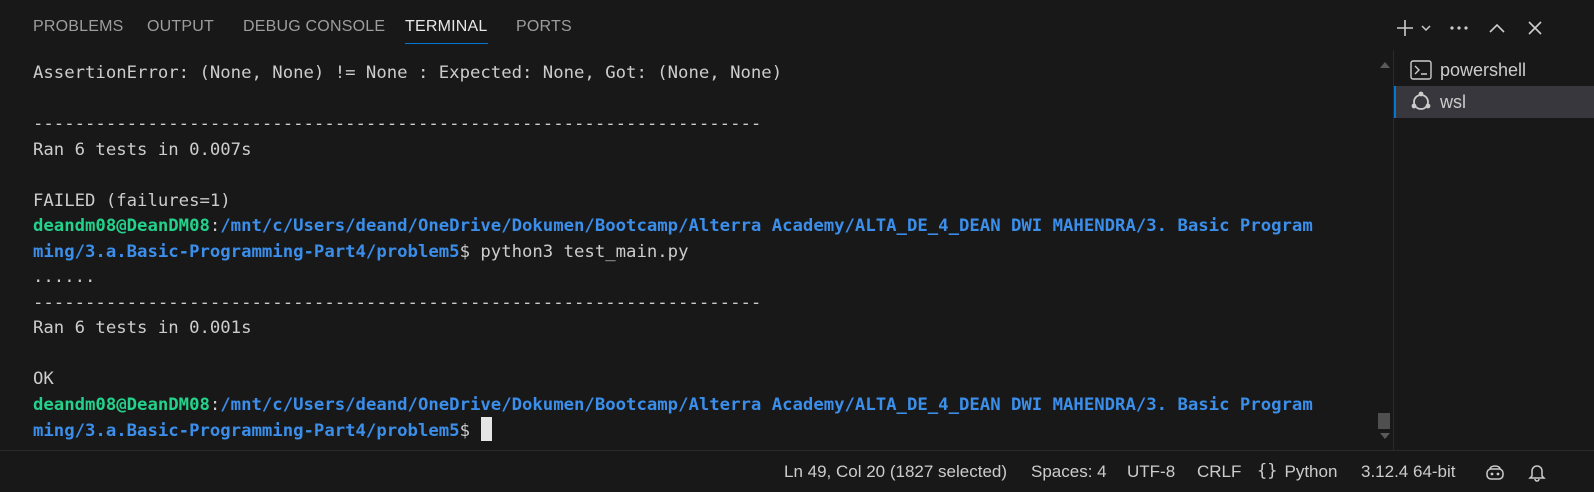  I want to click on tab-debug-console: DEBUG CONSOLE, so click(314, 27).